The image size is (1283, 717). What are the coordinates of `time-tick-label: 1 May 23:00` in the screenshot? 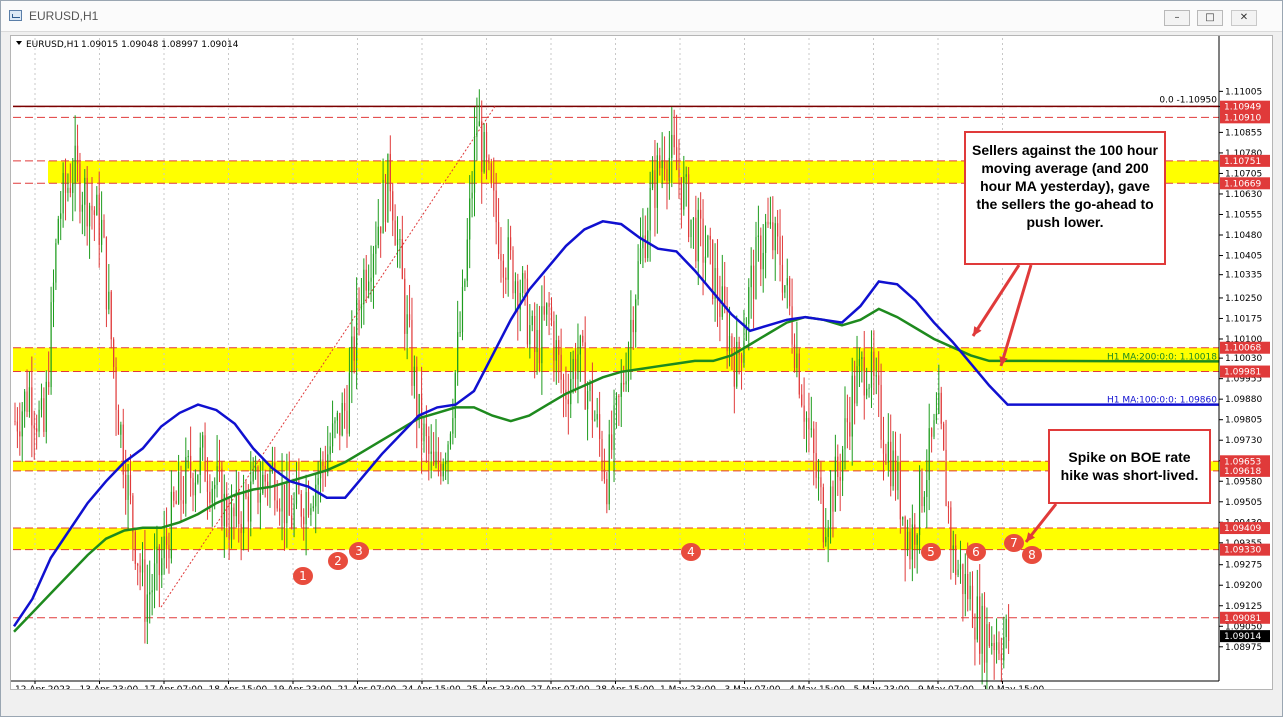 It's located at (688, 687).